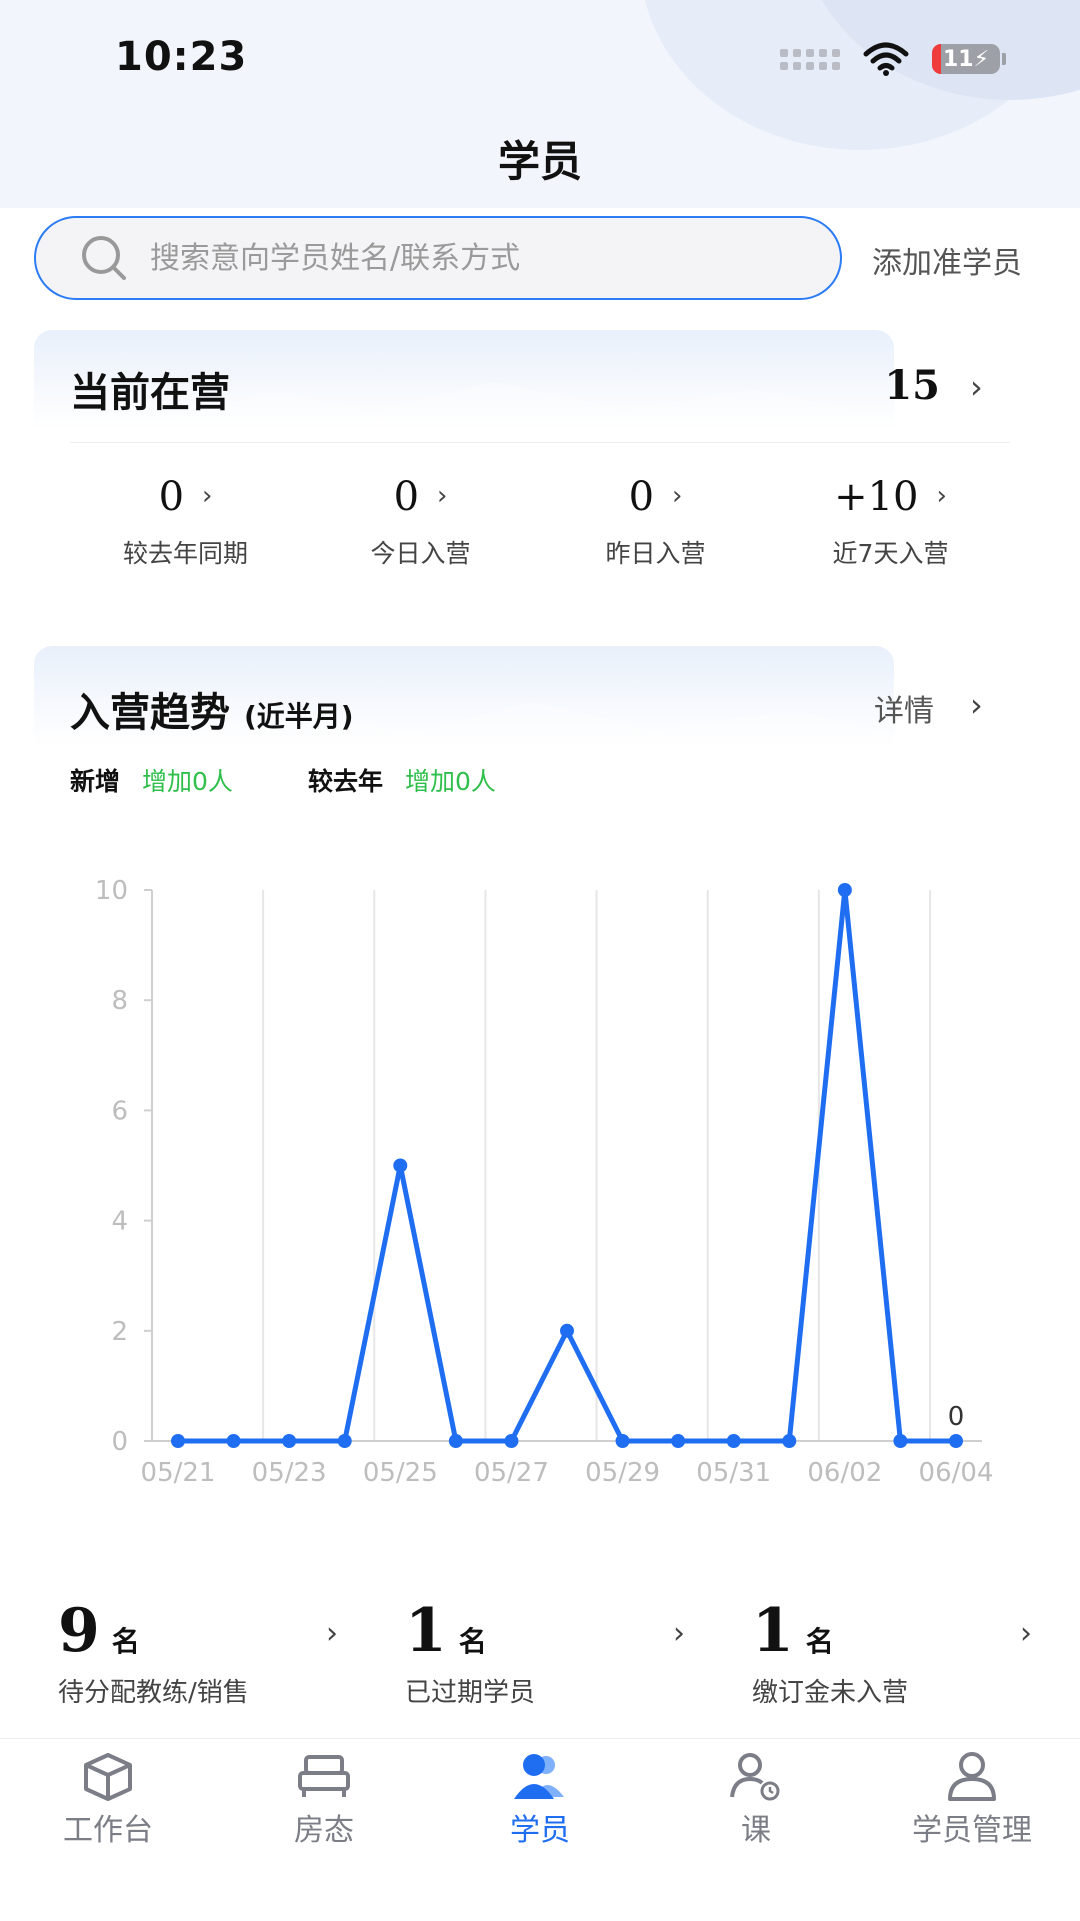  What do you see at coordinates (540, 442) in the screenshot?
I see `divider` at bounding box center [540, 442].